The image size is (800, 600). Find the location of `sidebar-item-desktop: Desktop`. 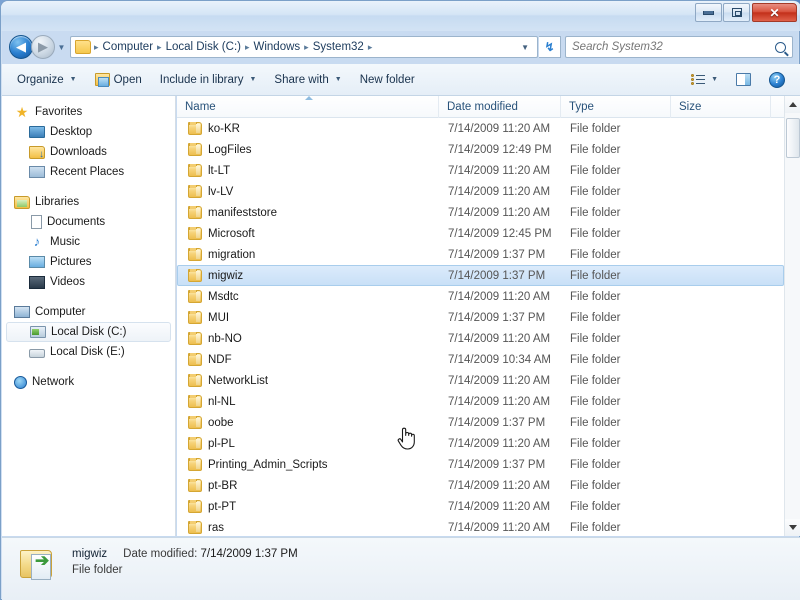

sidebar-item-desktop: Desktop is located at coordinates (88, 132).